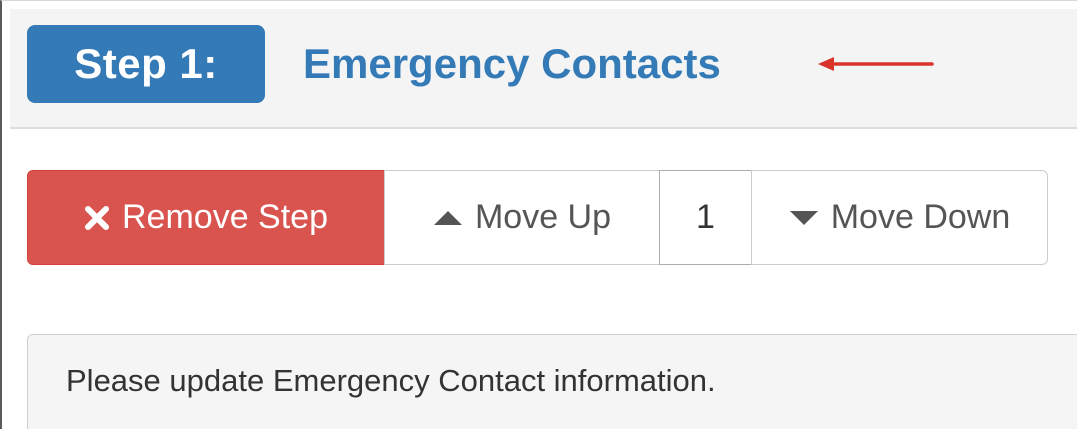  I want to click on step-position-indicator: 1, so click(705, 217).